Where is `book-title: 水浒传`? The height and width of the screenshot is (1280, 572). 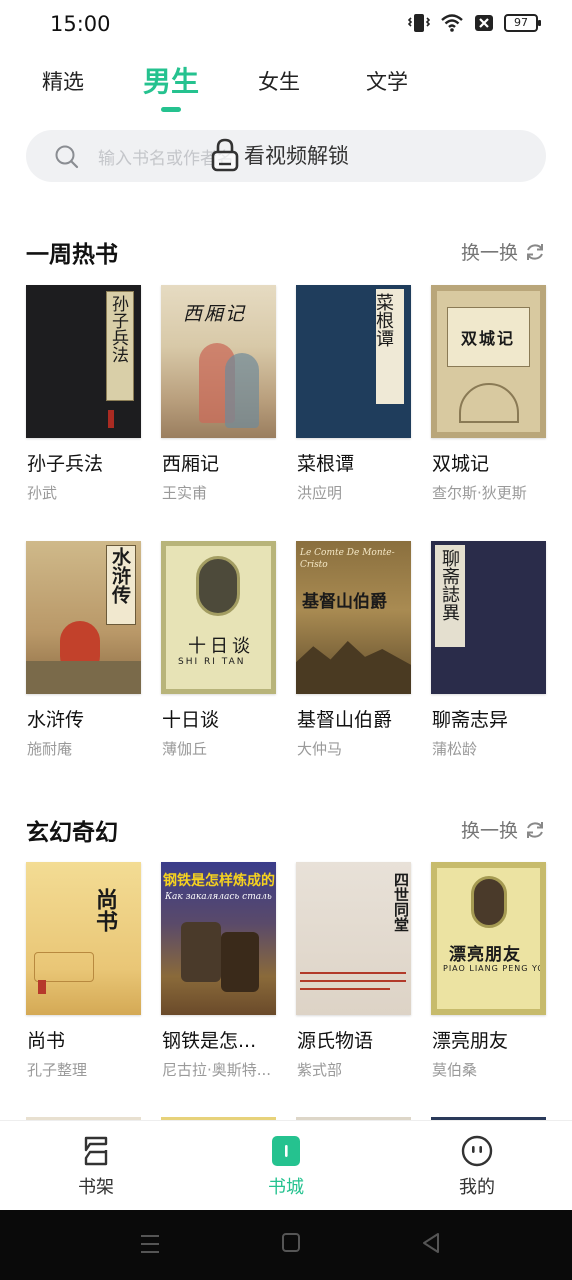
book-title: 水浒传 is located at coordinates (56, 720).